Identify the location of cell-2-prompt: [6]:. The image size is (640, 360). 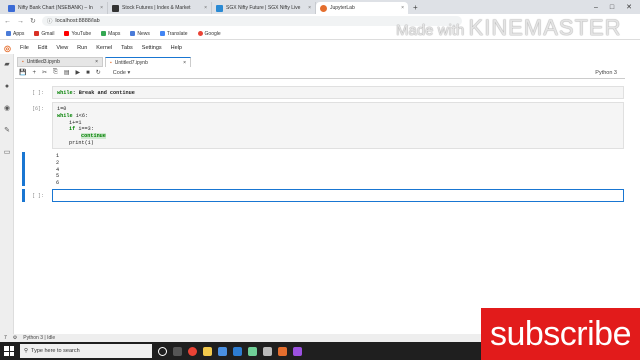
(37, 109).